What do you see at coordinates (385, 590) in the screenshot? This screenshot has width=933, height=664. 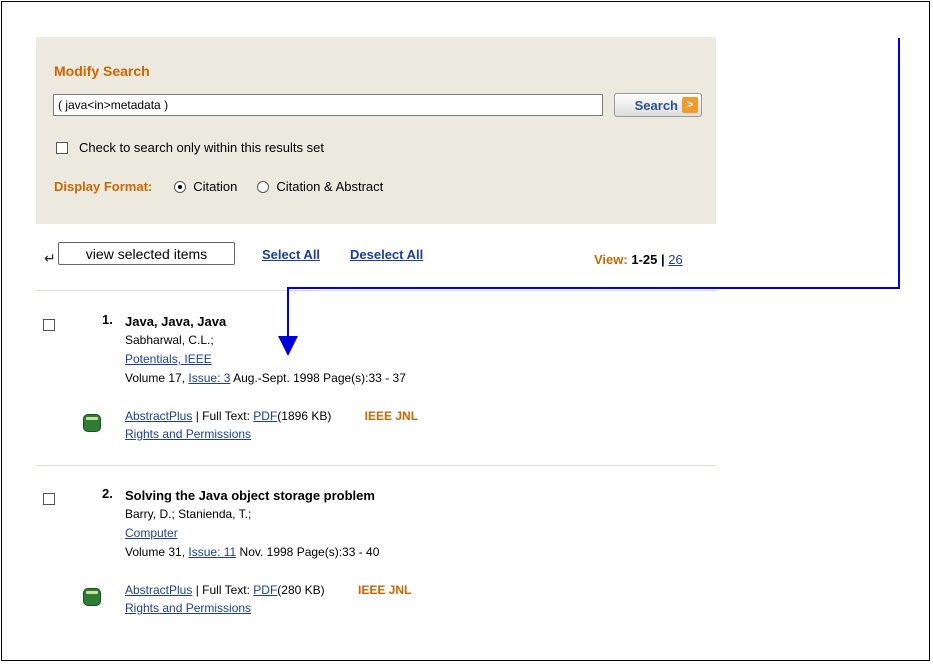 I see `result-2-type-badge: IEEE JNL` at bounding box center [385, 590].